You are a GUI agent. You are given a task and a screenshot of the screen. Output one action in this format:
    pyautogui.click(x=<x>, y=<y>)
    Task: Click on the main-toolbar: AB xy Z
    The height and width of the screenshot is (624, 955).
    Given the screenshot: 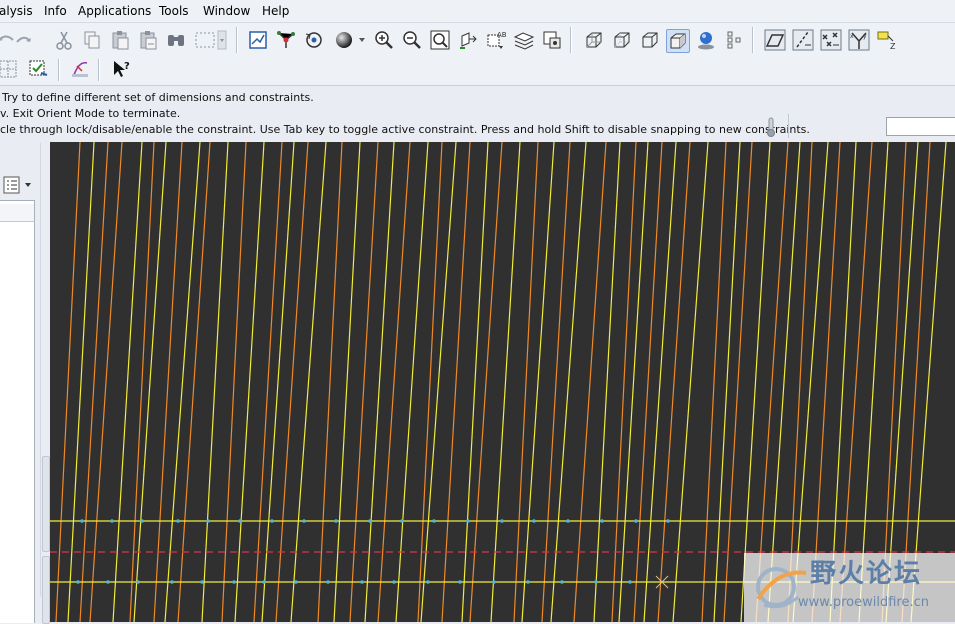 What is the action you would take?
    pyautogui.click(x=477, y=40)
    